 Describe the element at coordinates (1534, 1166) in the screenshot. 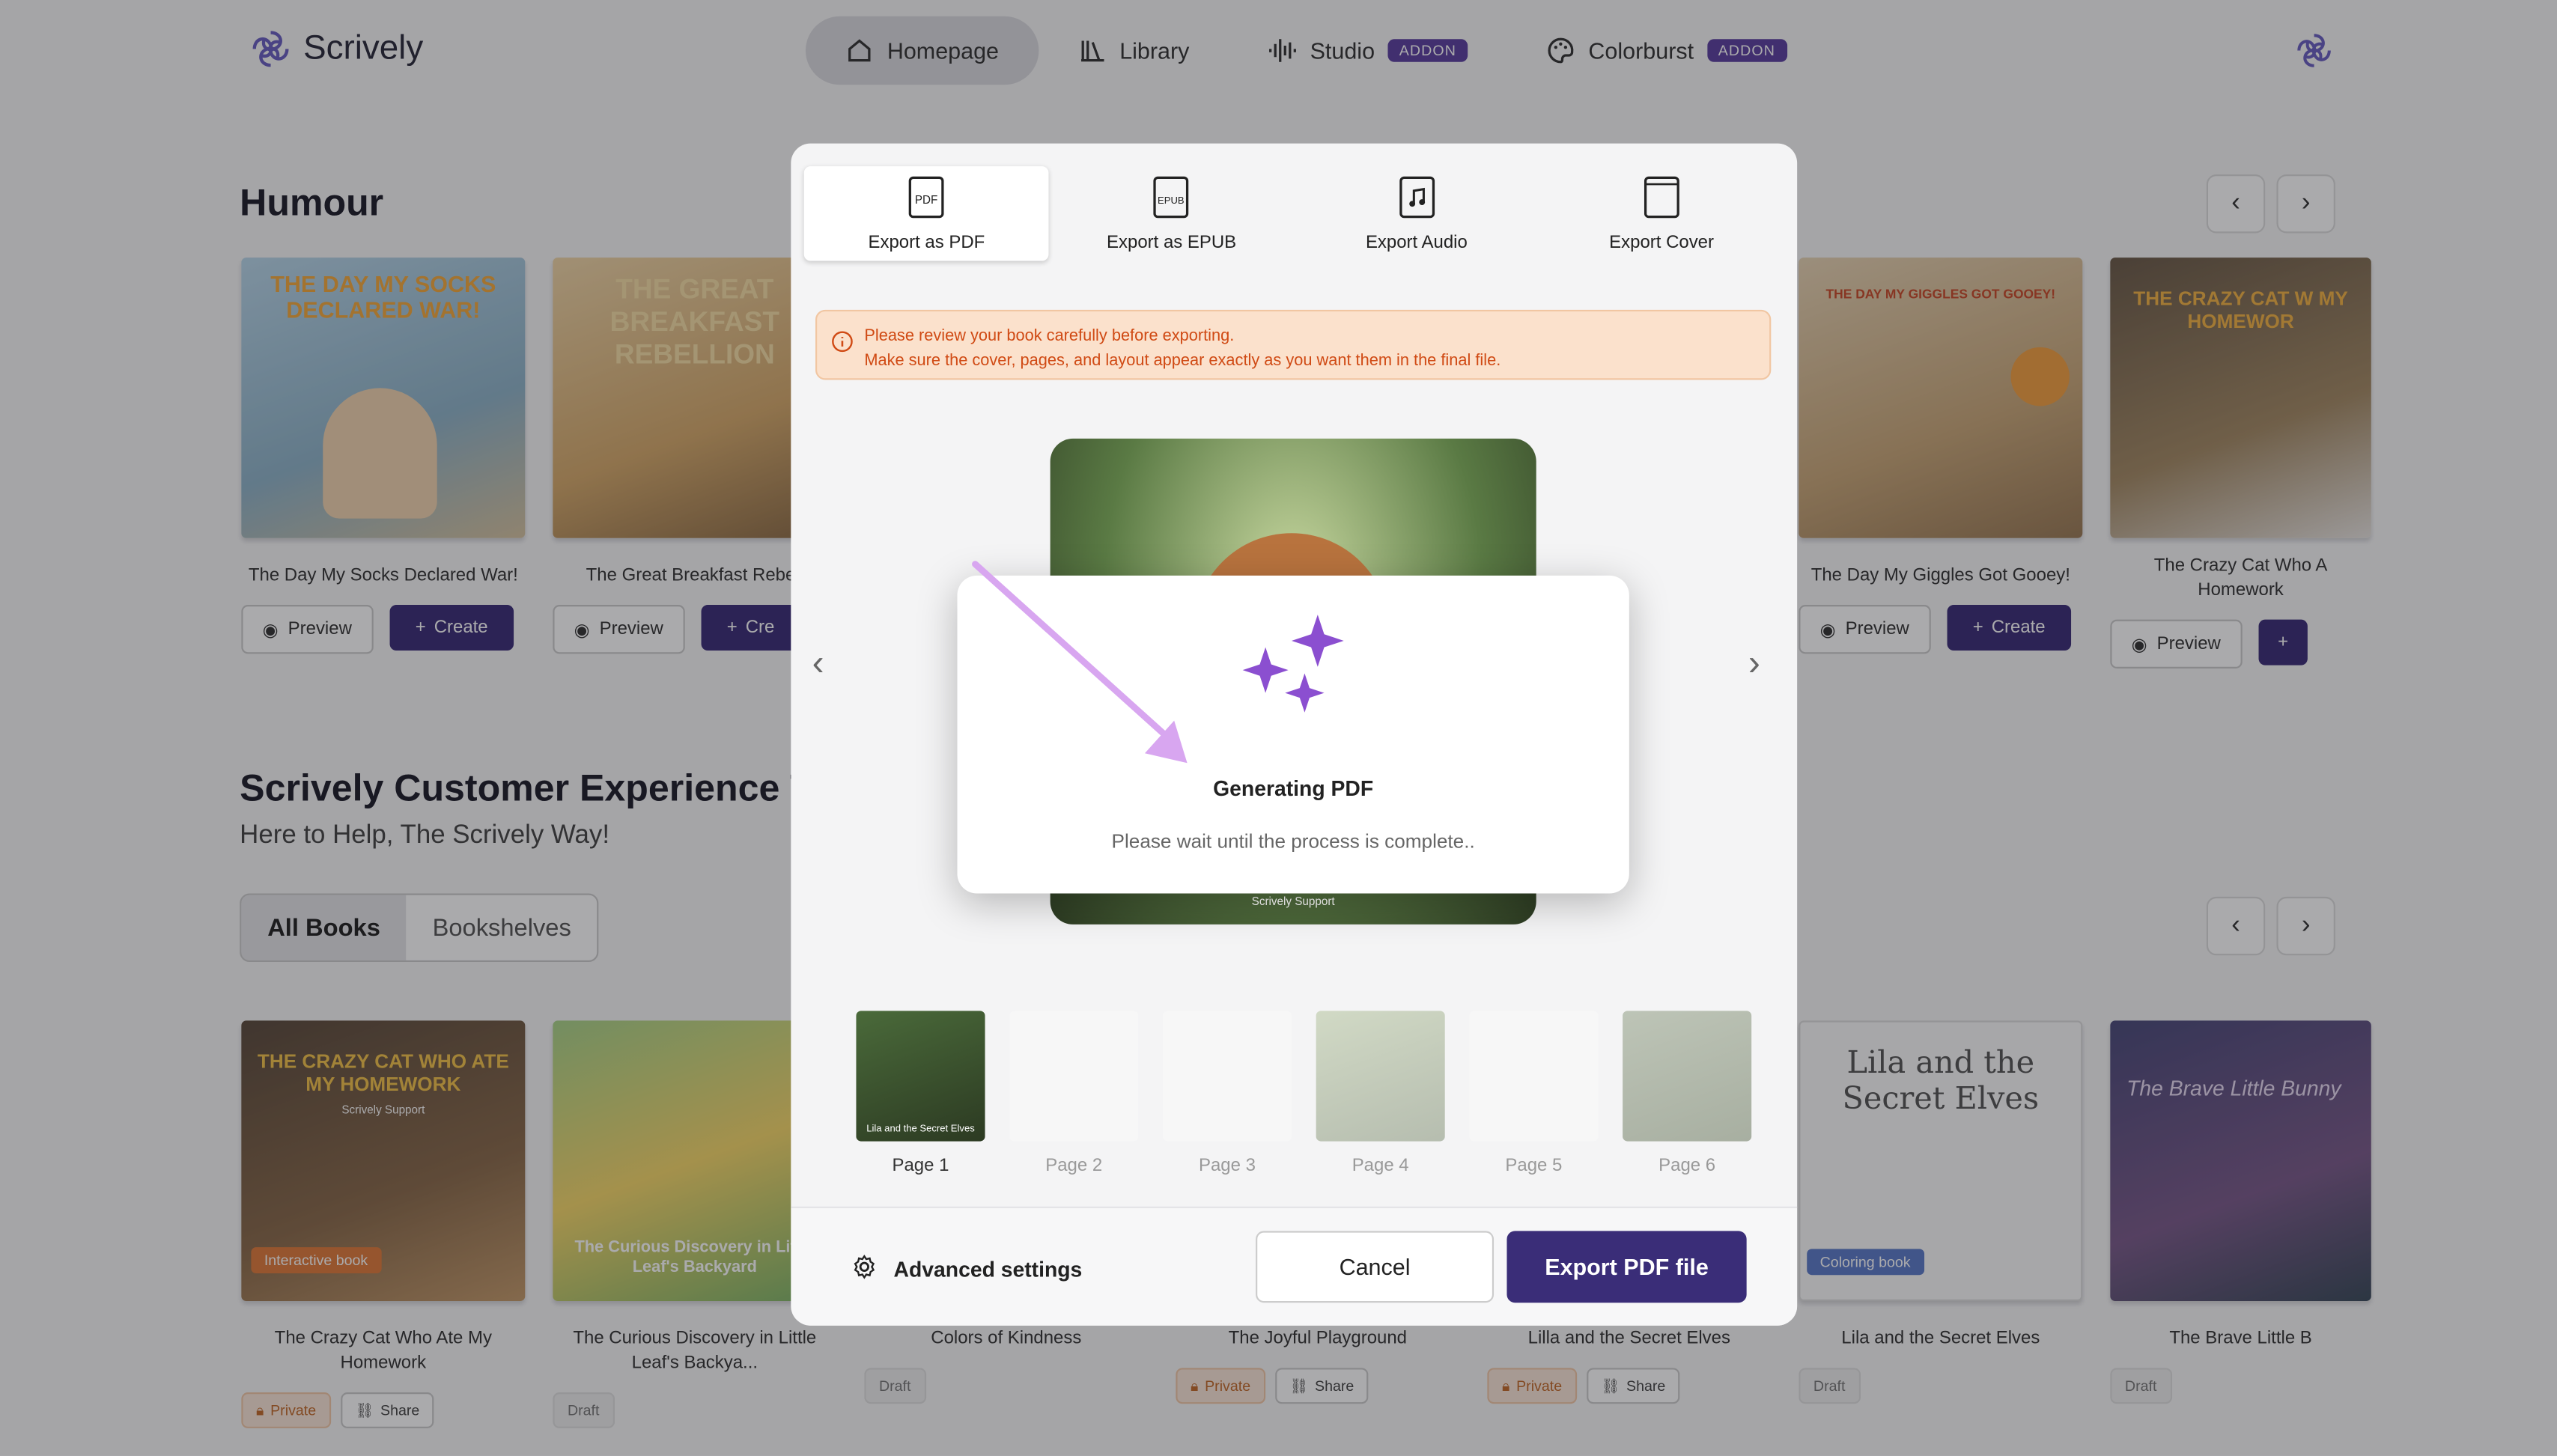

I see `page-label: Page 5` at that location.